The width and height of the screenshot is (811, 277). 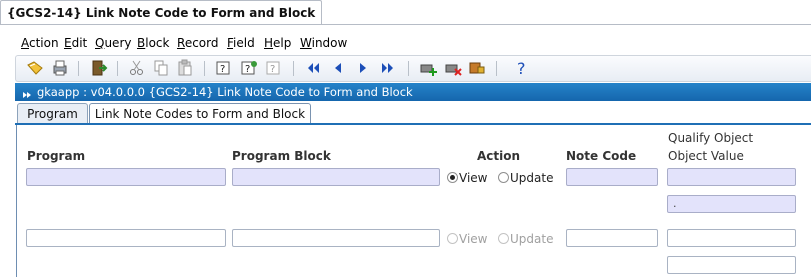 What do you see at coordinates (313, 68) in the screenshot?
I see `first-record-icon` at bounding box center [313, 68].